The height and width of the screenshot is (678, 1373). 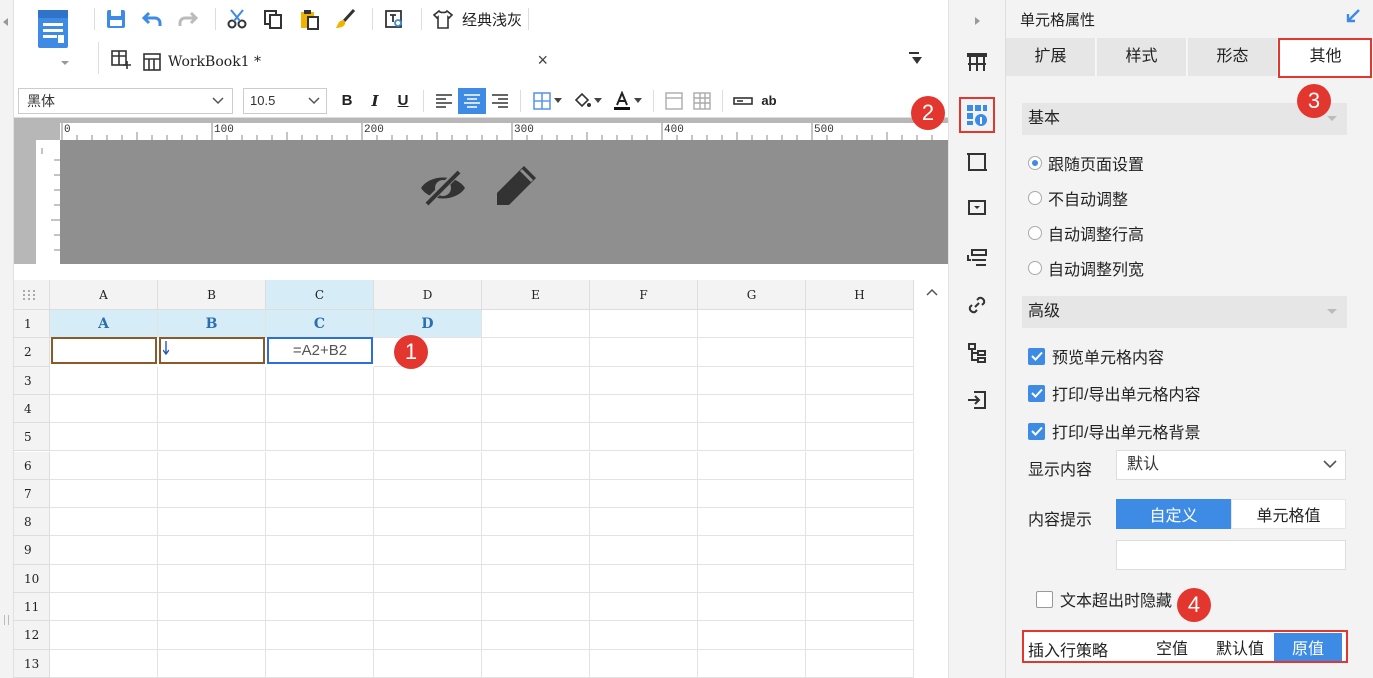 What do you see at coordinates (345, 62) in the screenshot?
I see `workbook-tab: WorkBook1 * ×` at bounding box center [345, 62].